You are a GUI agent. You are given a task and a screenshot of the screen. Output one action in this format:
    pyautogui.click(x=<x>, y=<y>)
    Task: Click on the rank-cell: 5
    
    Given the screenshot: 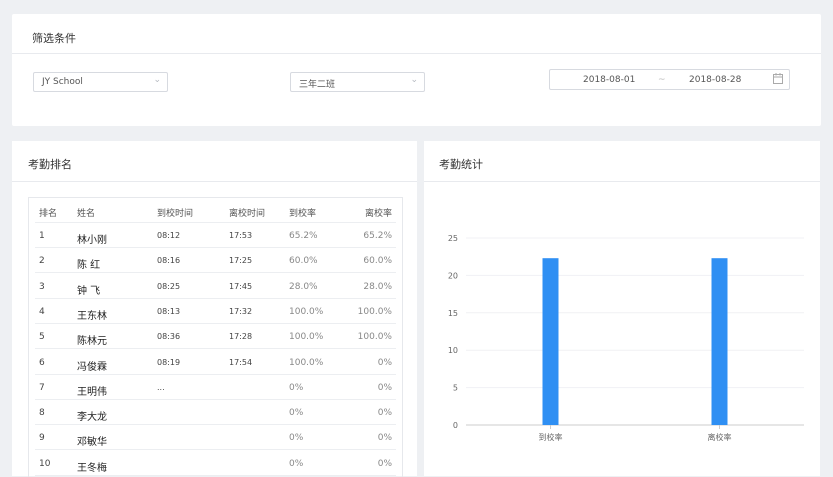 What is the action you would take?
    pyautogui.click(x=42, y=337)
    